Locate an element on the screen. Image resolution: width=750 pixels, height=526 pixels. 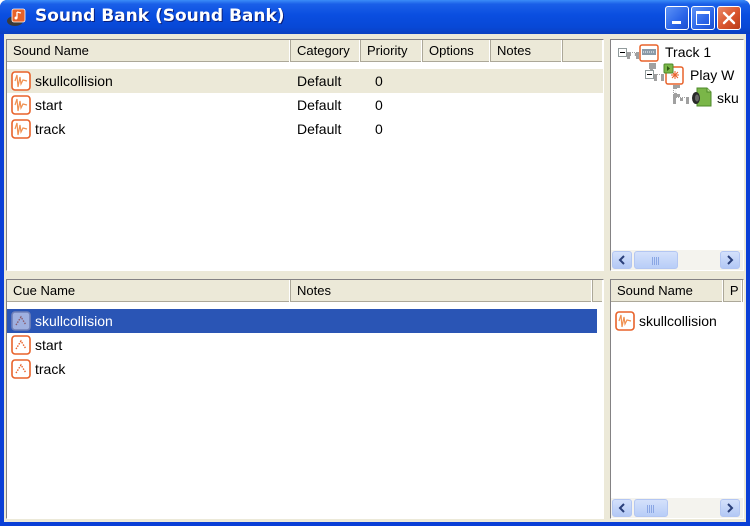
maximize-button is located at coordinates (703, 18).